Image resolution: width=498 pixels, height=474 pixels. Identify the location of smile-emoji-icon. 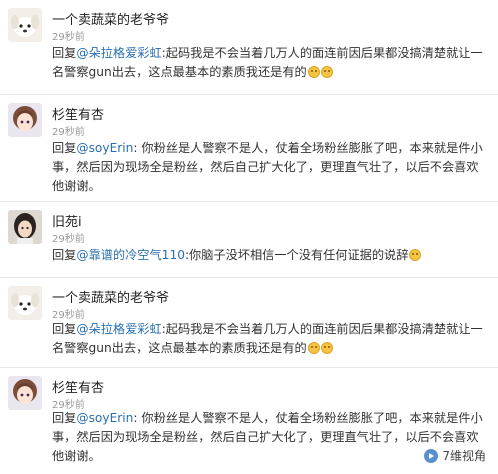
(415, 255).